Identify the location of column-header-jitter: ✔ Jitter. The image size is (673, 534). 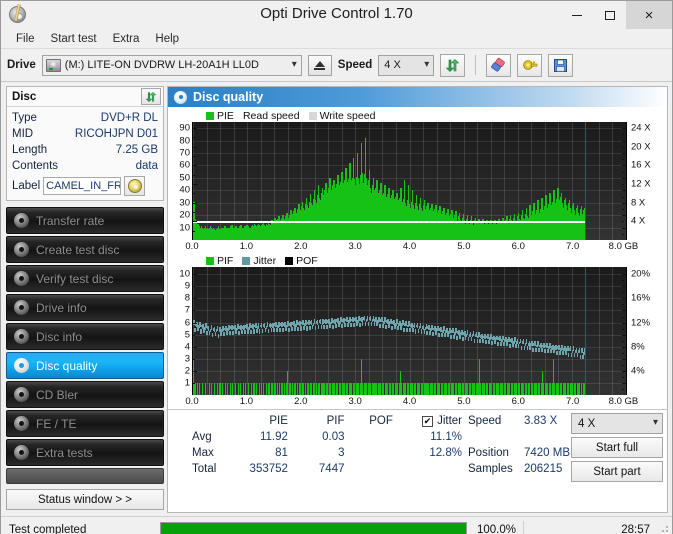
(433, 421).